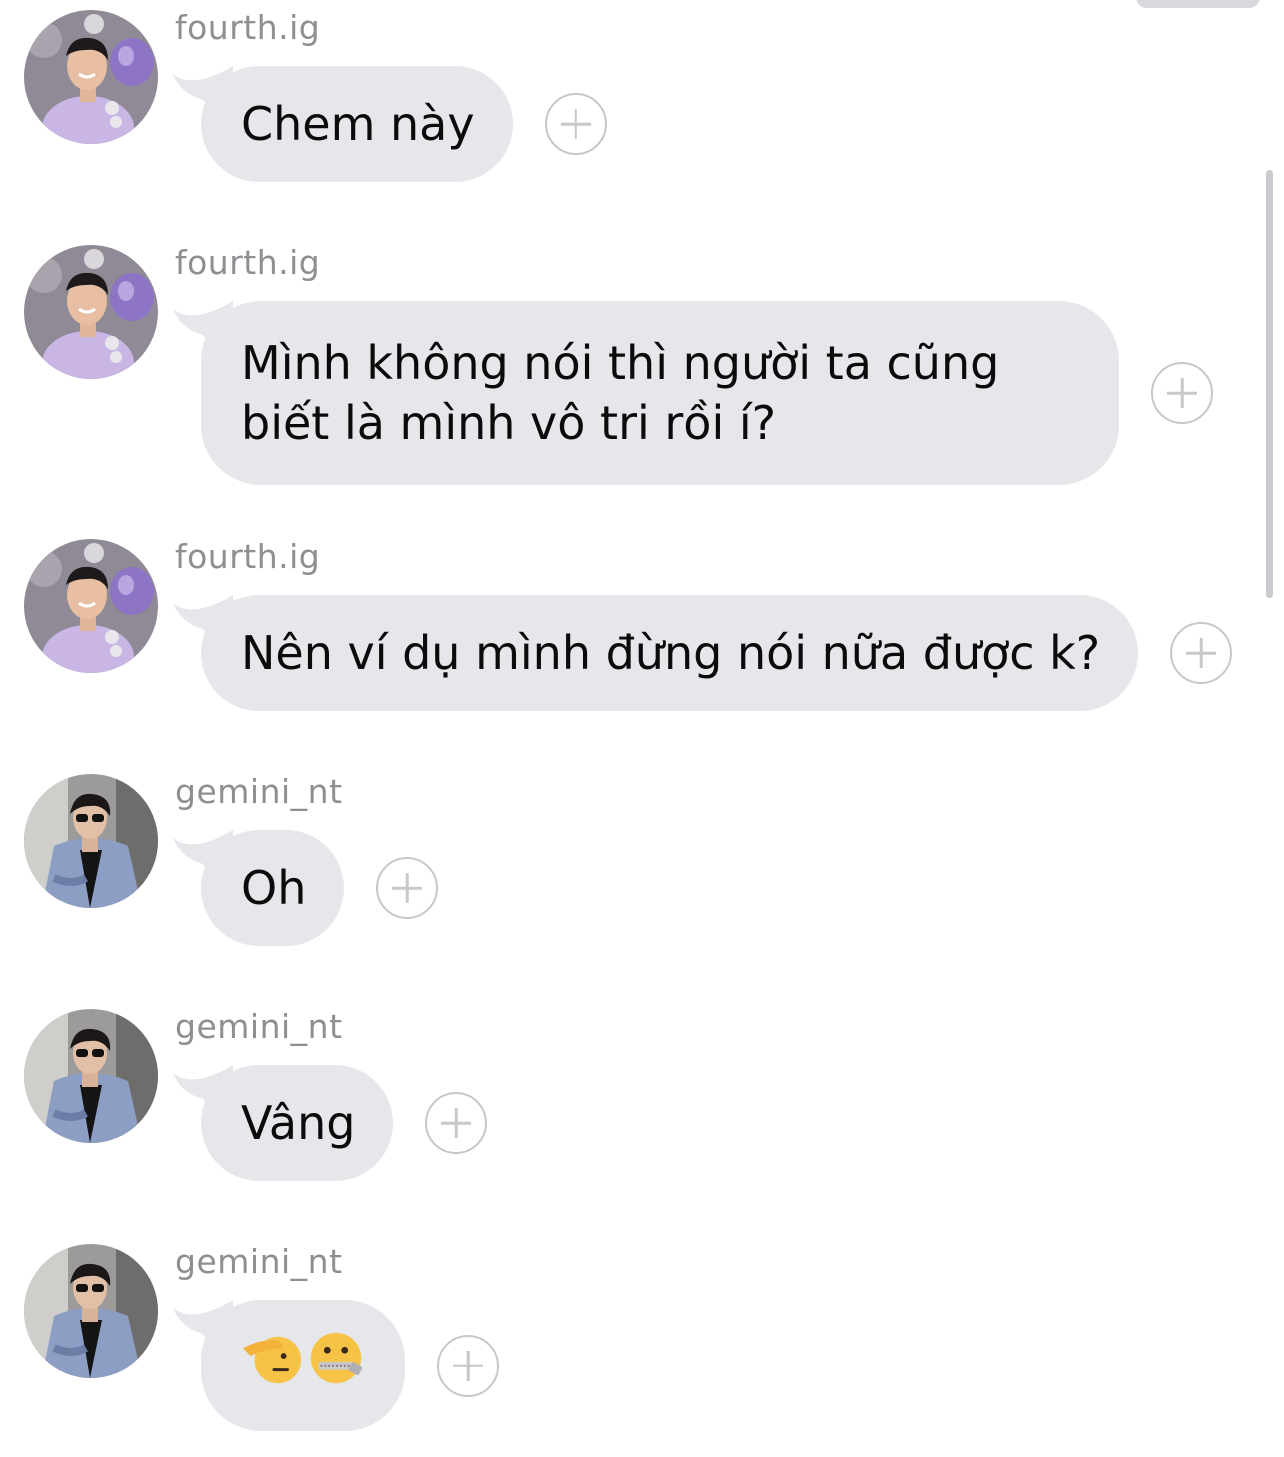 The width and height of the screenshot is (1284, 1457). What do you see at coordinates (630, 1334) in the screenshot?
I see `message-item: gemini_nt` at bounding box center [630, 1334].